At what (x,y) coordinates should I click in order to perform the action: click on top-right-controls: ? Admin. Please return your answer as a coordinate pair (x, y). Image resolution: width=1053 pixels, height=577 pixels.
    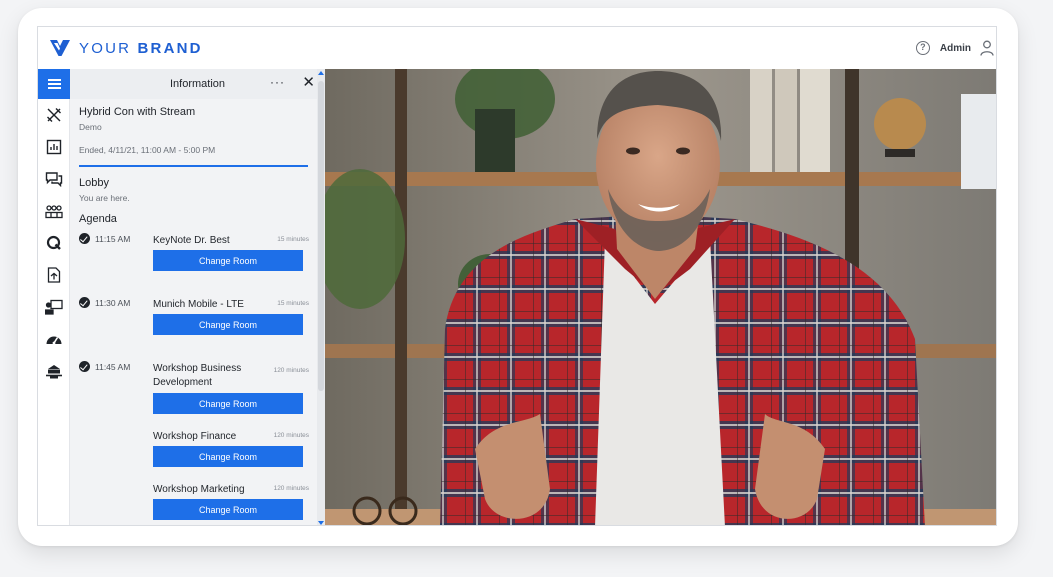
    Looking at the image, I should click on (955, 48).